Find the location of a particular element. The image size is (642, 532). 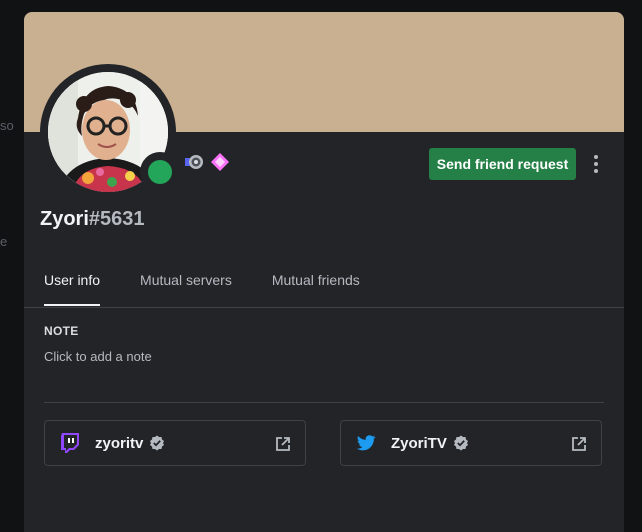

send-friend-request-button: Send friend request is located at coordinates (502, 164).